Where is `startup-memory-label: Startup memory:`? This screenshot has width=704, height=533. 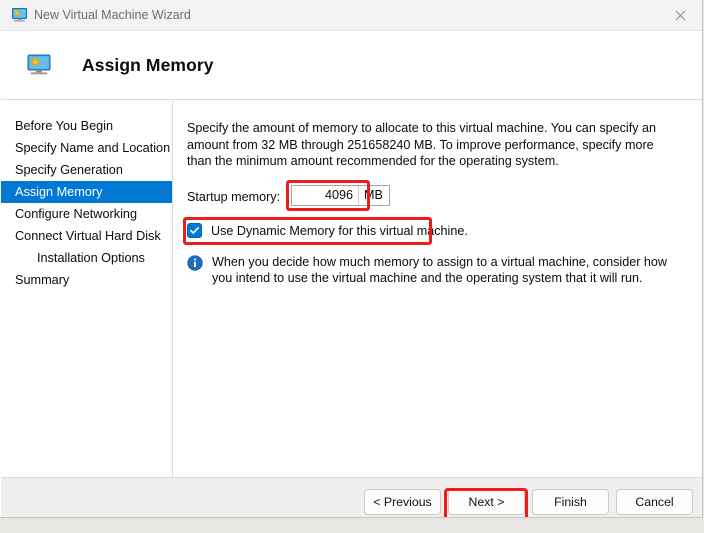
startup-memory-label: Startup memory: is located at coordinates (234, 196).